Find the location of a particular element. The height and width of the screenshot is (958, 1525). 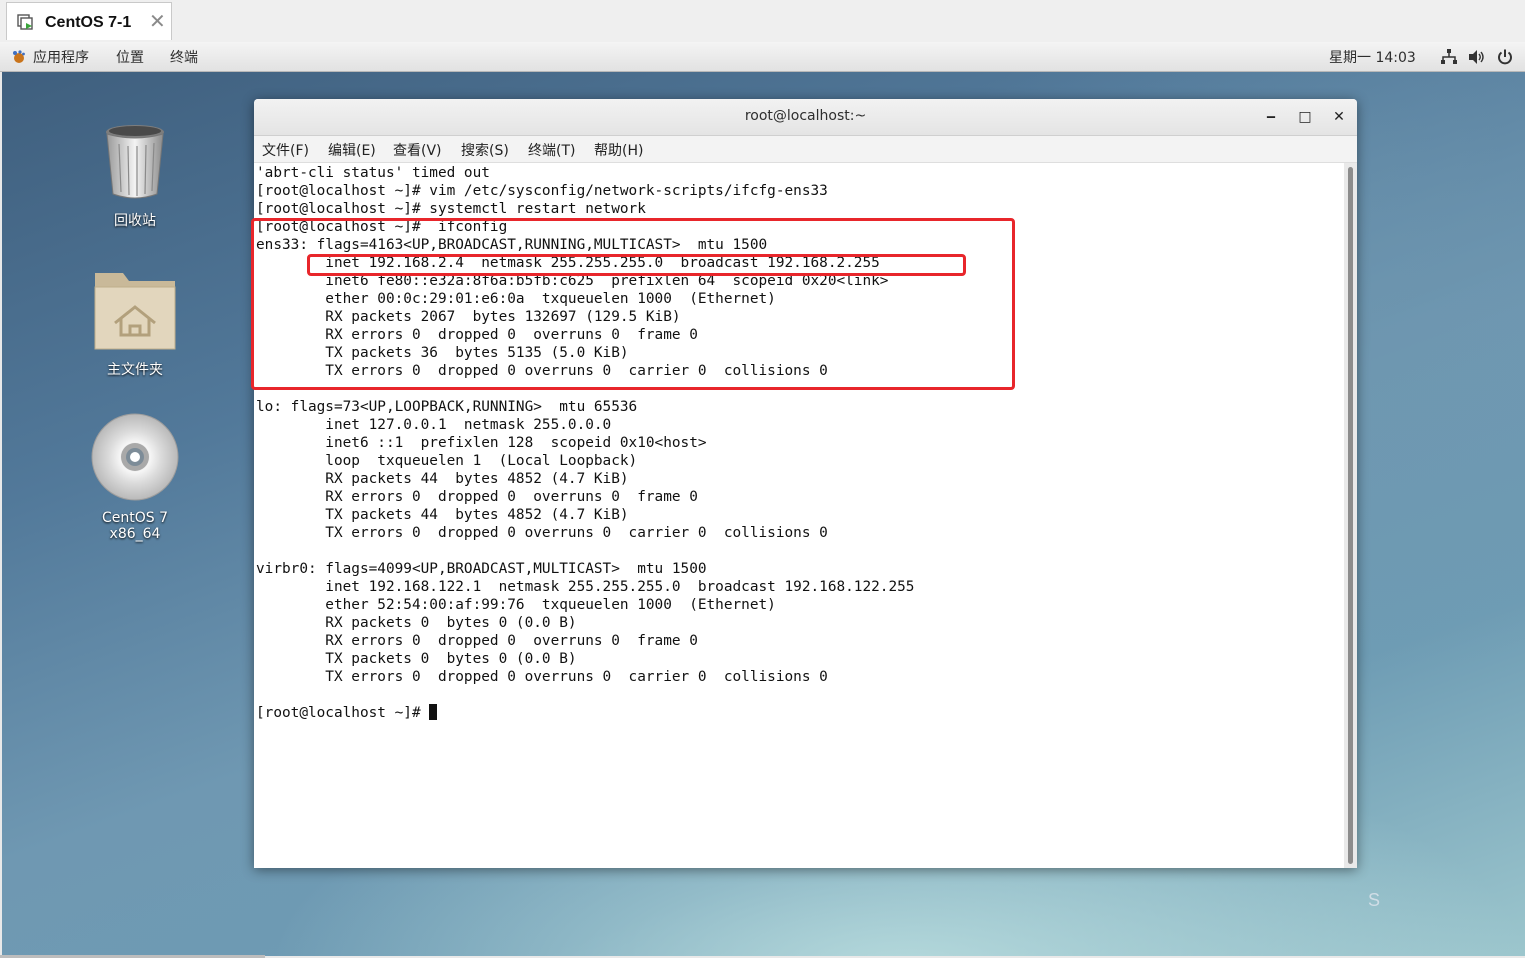

terminal-line-text: 'abrt-cli status' timed out is located at coordinates (373, 173).